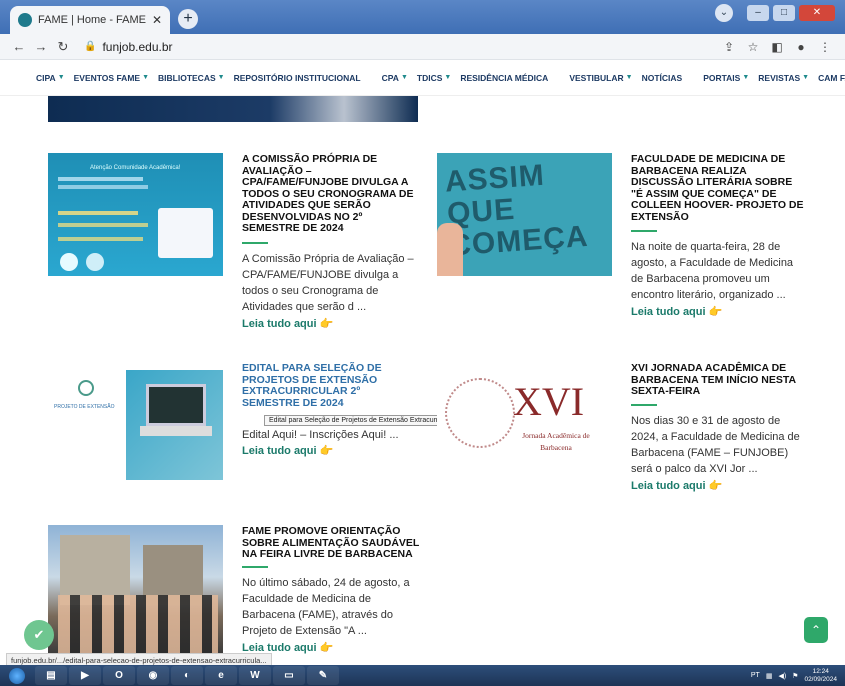 The width and height of the screenshot is (845, 686). I want to click on share-icon: ⇪, so click(729, 47).